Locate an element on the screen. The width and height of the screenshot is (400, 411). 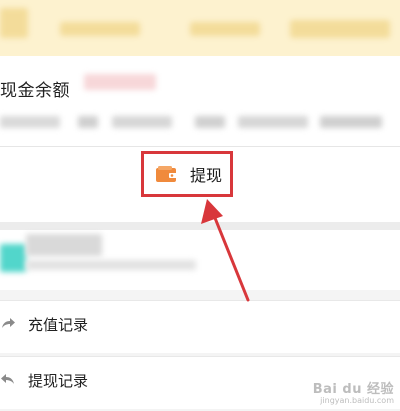
watermark-url: jingyan.baidu.com is located at coordinates (357, 400).